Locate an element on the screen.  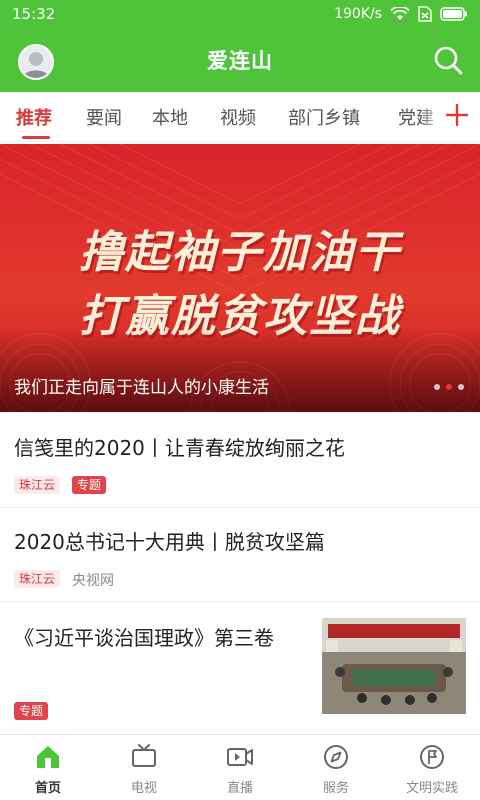
tab-video: 视频 is located at coordinates (238, 117).